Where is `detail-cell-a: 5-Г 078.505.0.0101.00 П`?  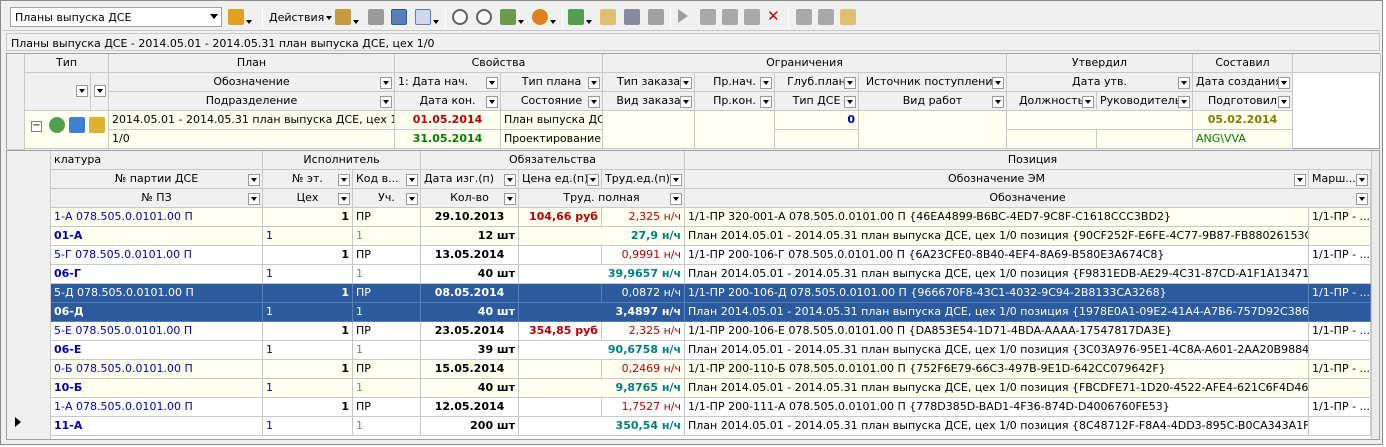 detail-cell-a: 5-Г 078.505.0.0101.00 П is located at coordinates (157, 255).